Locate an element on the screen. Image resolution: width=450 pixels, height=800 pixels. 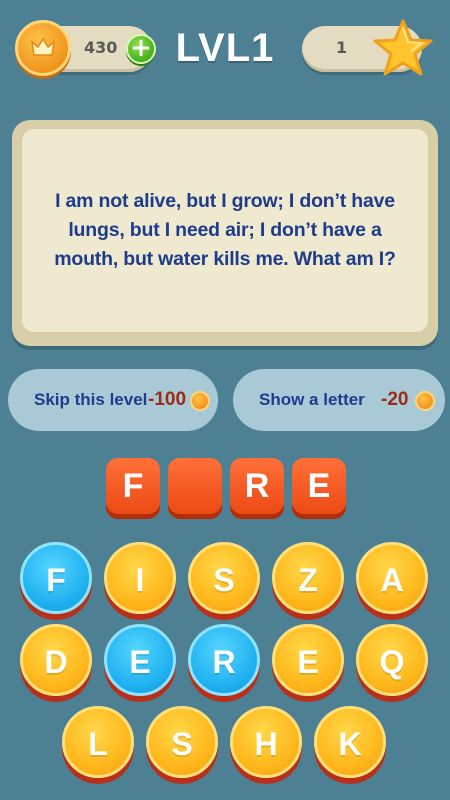
crown-coin-icon is located at coordinates (43, 48).